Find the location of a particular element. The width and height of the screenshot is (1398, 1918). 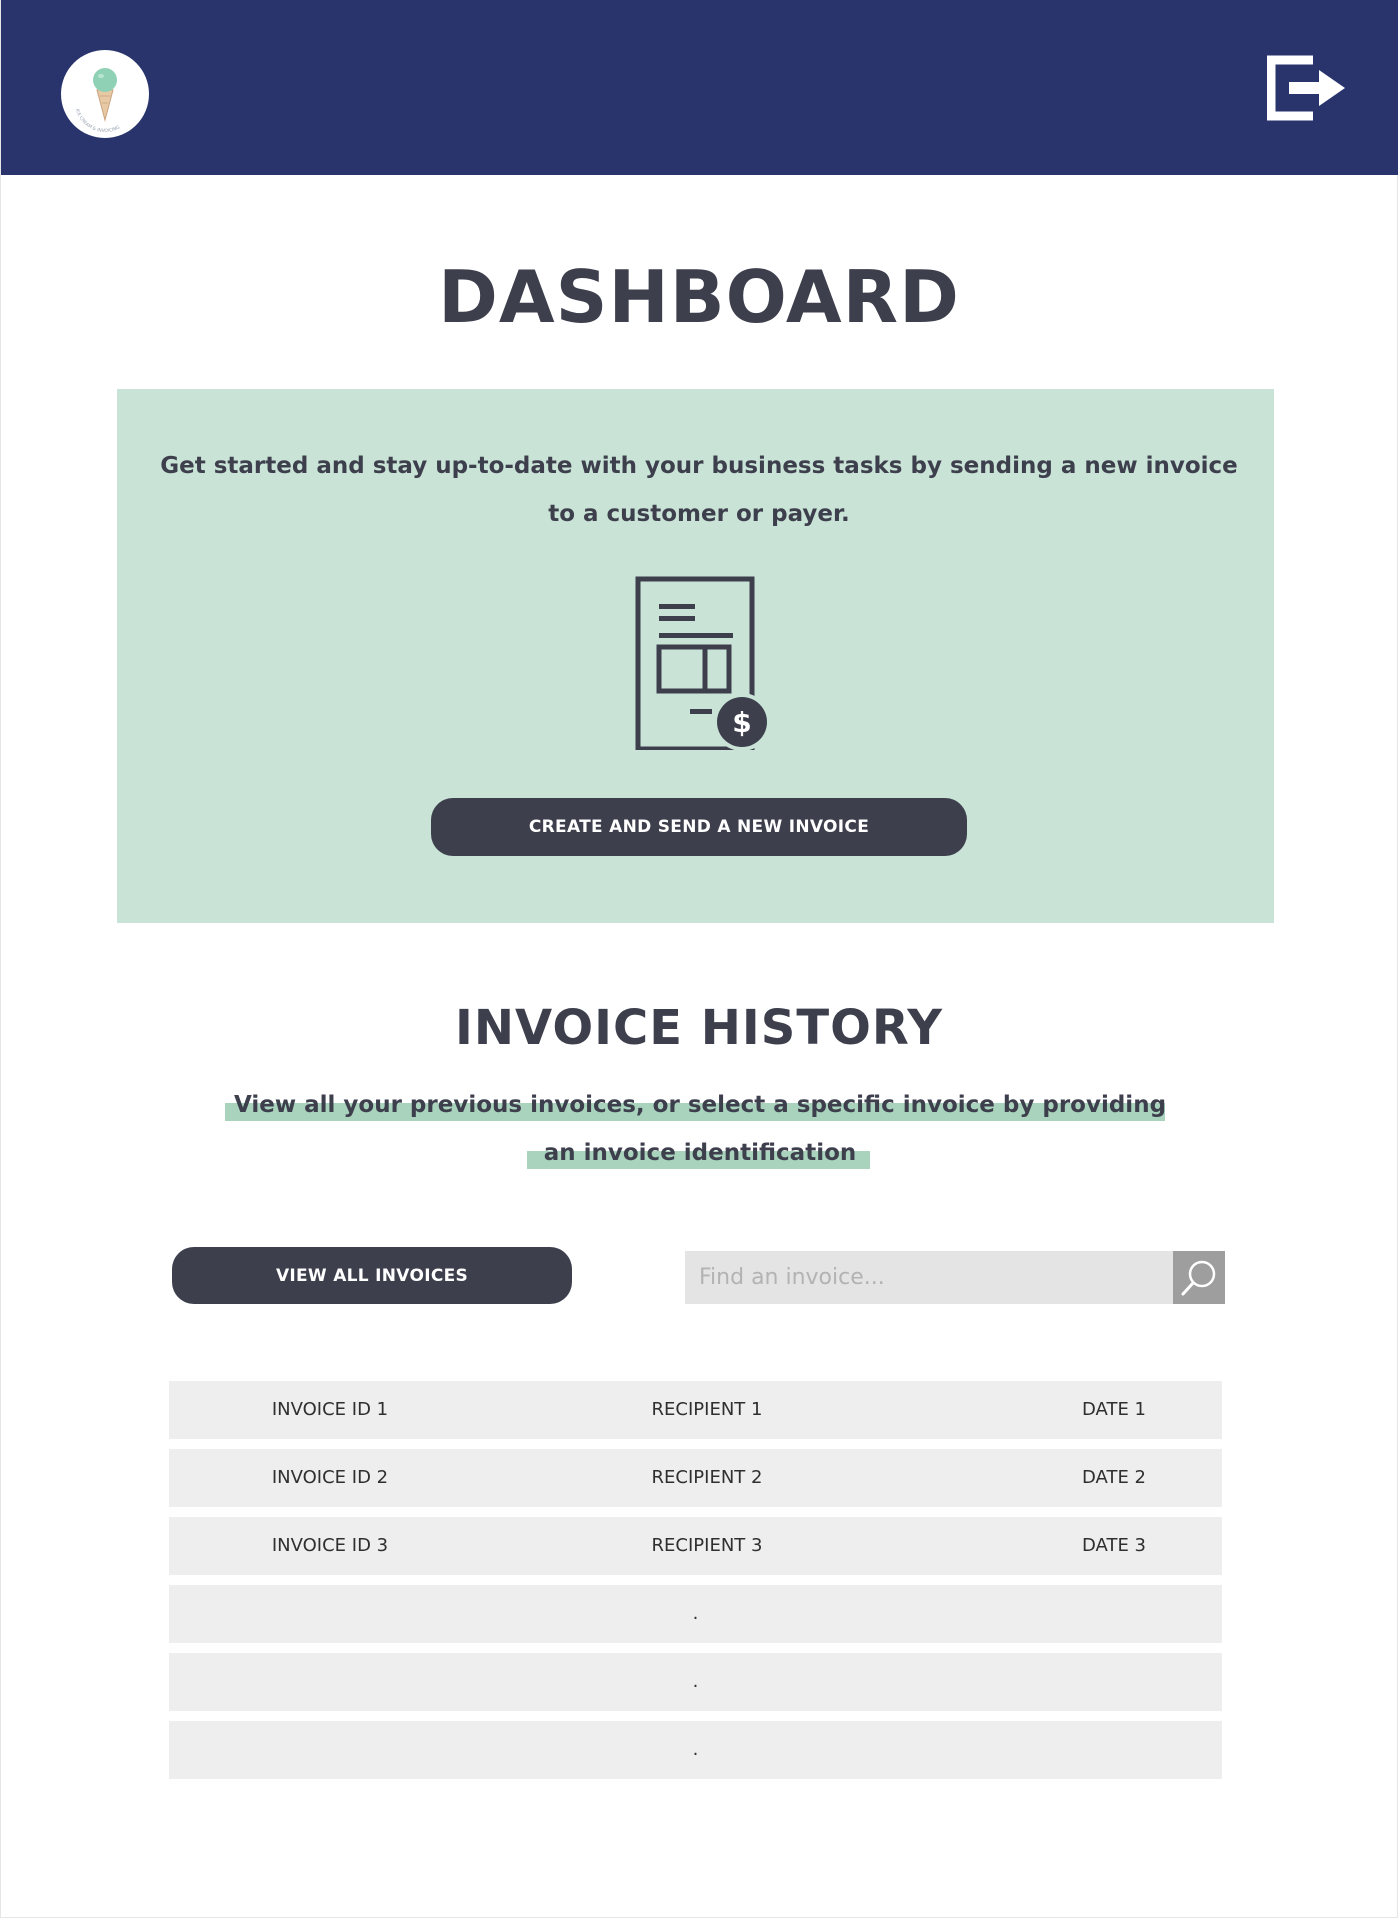

svg-text: ICE CREAM & INVOICING is located at coordinates (97, 121).